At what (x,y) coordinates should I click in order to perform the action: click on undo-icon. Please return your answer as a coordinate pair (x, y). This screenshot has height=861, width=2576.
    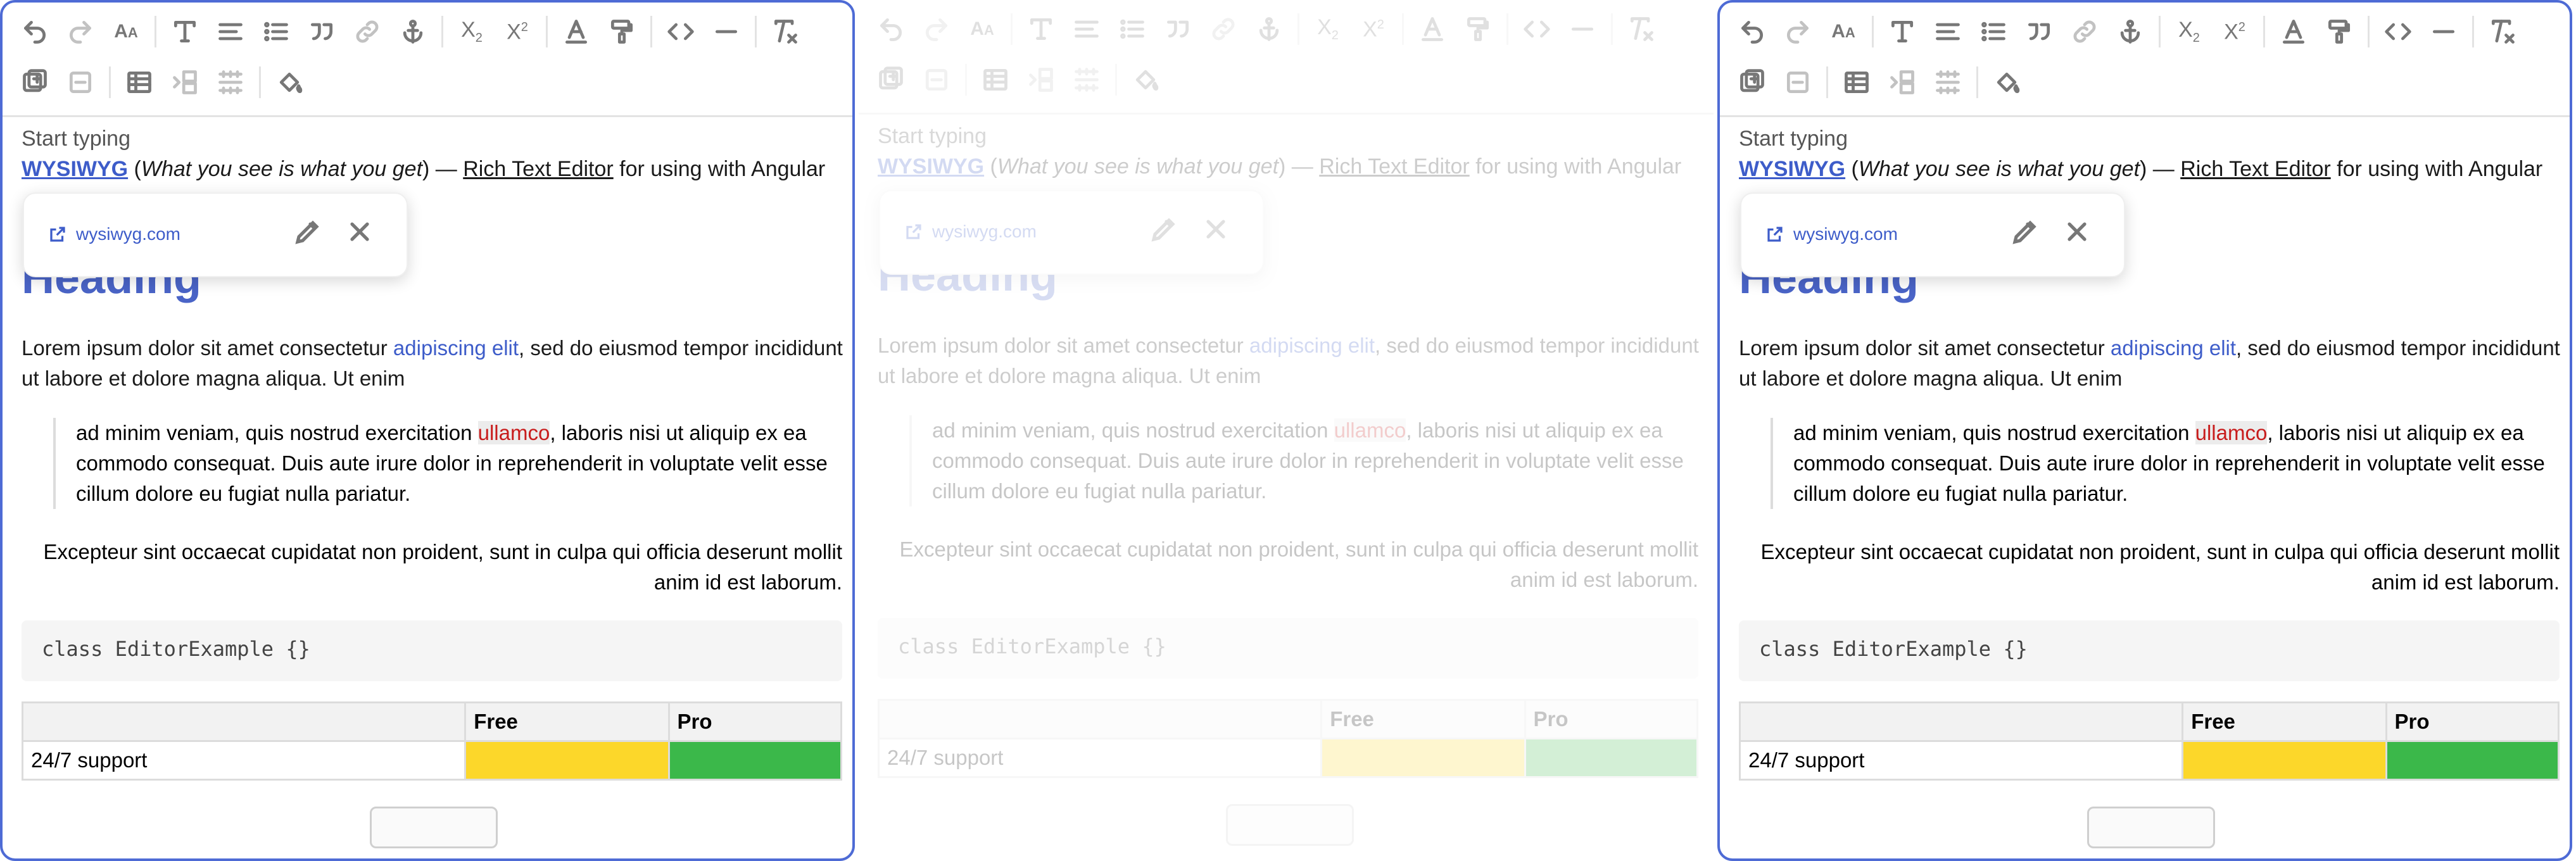
    Looking at the image, I should click on (891, 29).